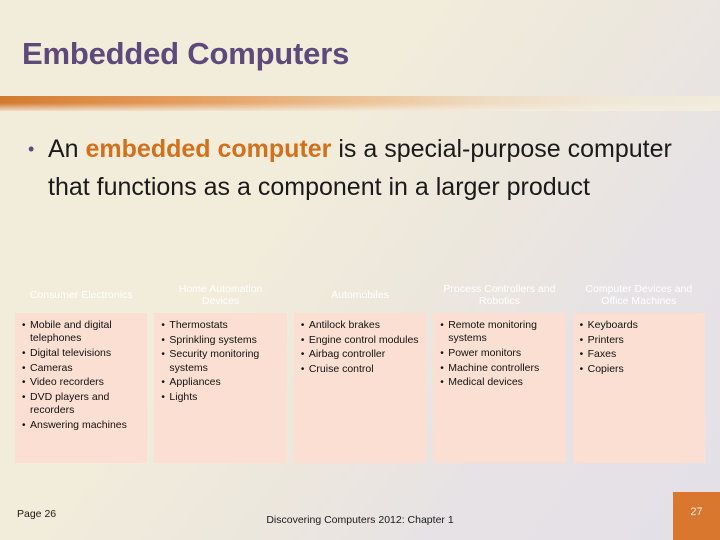 The height and width of the screenshot is (540, 720). What do you see at coordinates (220, 397) in the screenshot?
I see `list-item: Lights` at bounding box center [220, 397].